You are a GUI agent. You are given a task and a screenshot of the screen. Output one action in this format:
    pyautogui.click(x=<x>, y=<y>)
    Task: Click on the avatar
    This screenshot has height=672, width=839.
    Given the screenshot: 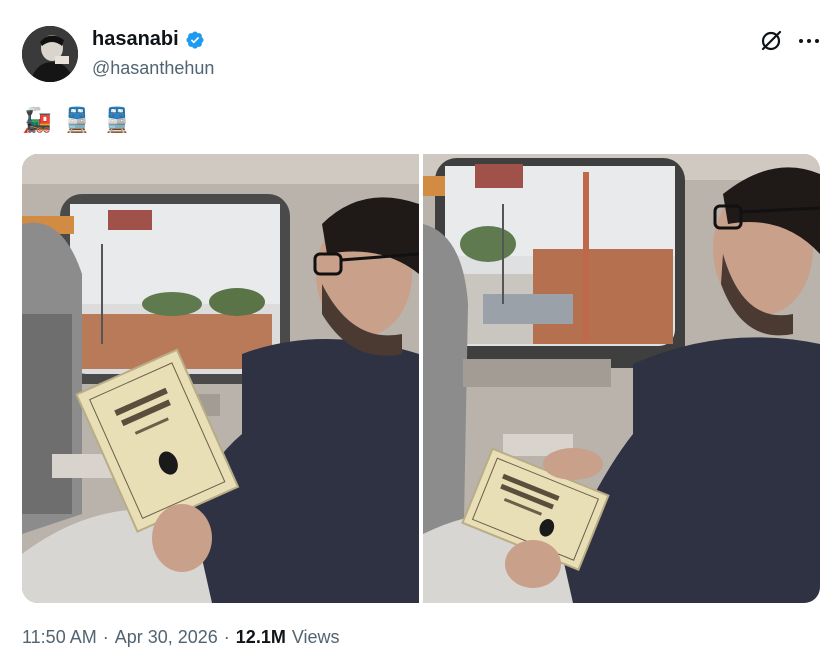 What is the action you would take?
    pyautogui.click(x=50, y=54)
    